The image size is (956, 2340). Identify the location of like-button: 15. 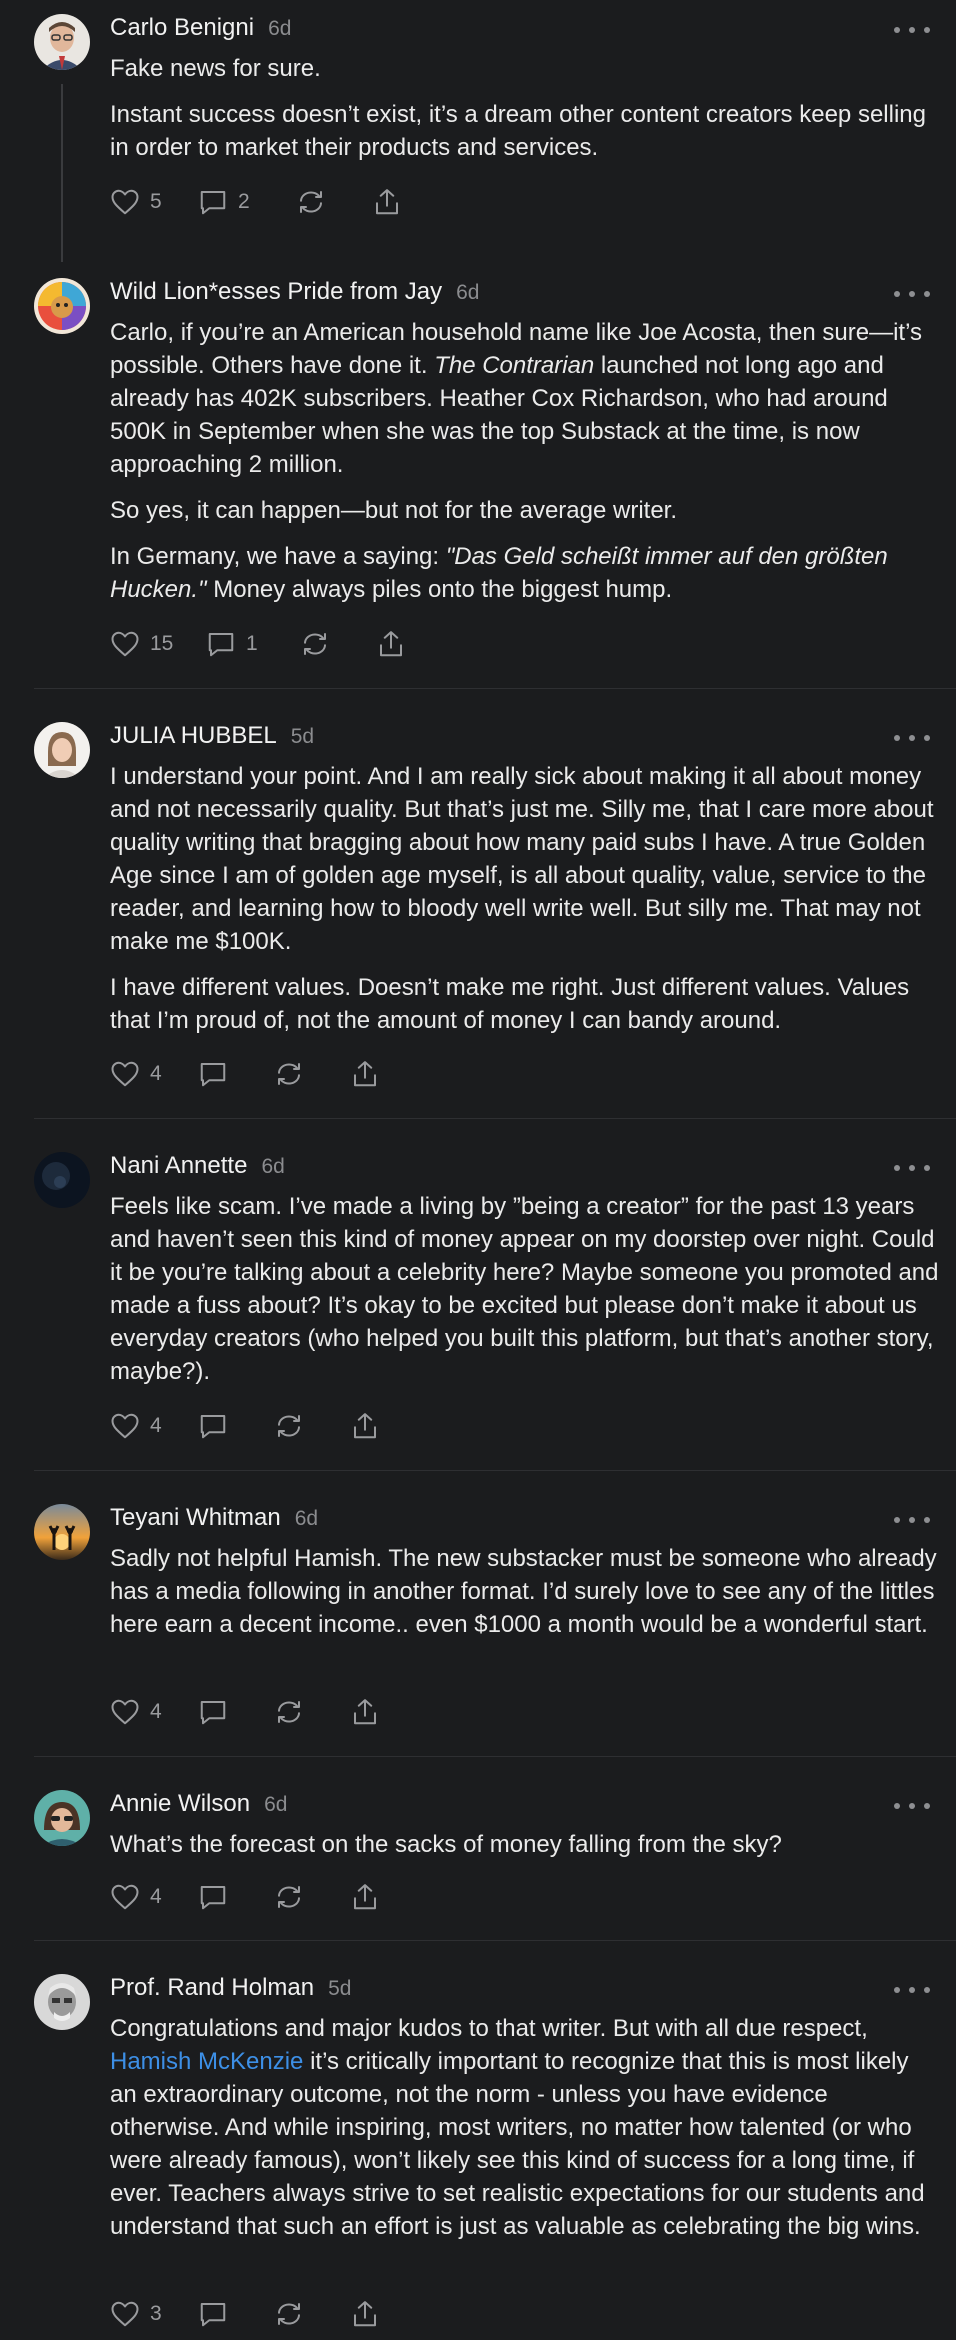
(158, 644).